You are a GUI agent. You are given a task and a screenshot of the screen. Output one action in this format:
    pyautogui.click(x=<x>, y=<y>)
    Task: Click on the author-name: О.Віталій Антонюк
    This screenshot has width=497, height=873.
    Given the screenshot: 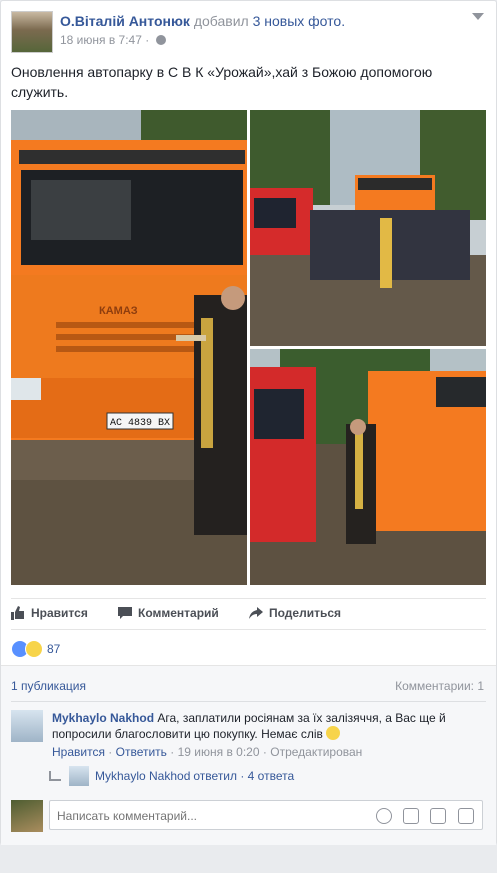 What is the action you would take?
    pyautogui.click(x=125, y=21)
    